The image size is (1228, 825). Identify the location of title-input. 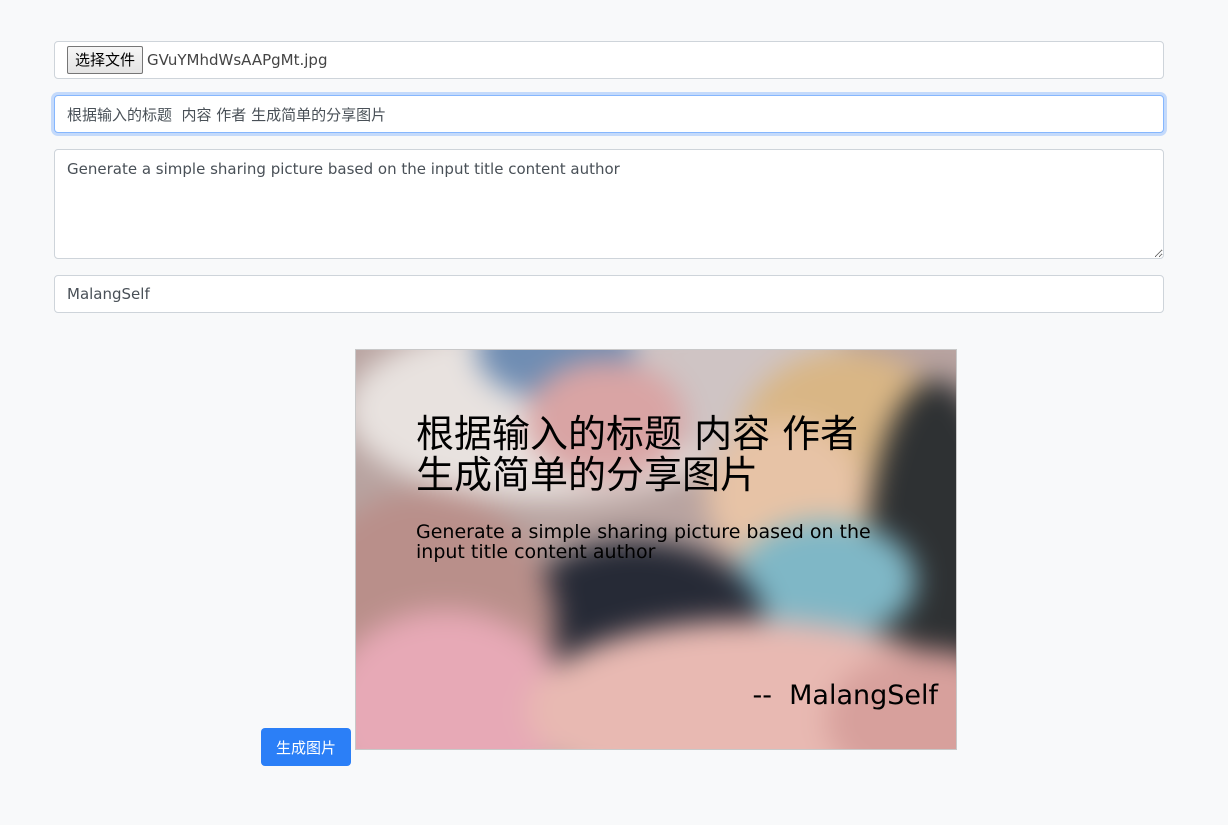
(609, 114).